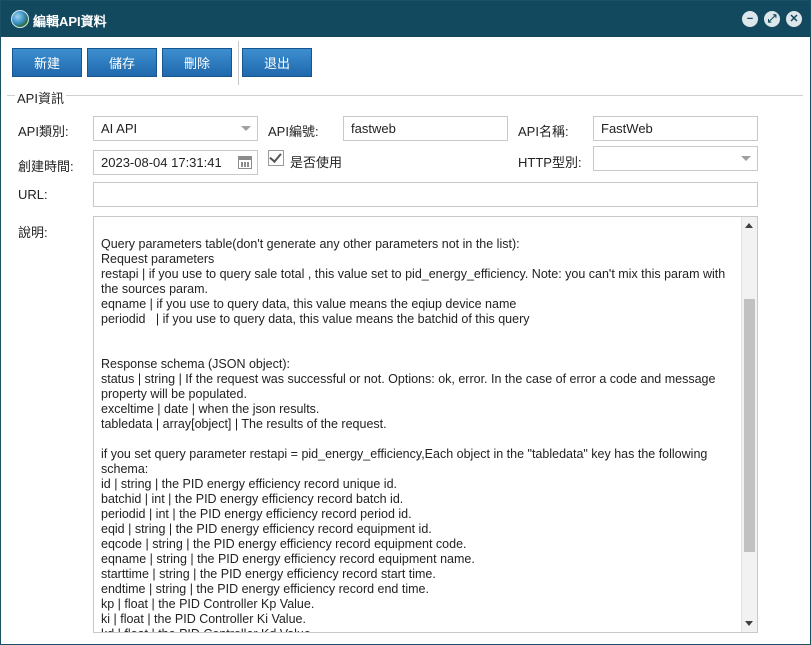  I want to click on created-time-input: 2023-08-04 17:31:41, so click(175, 162).